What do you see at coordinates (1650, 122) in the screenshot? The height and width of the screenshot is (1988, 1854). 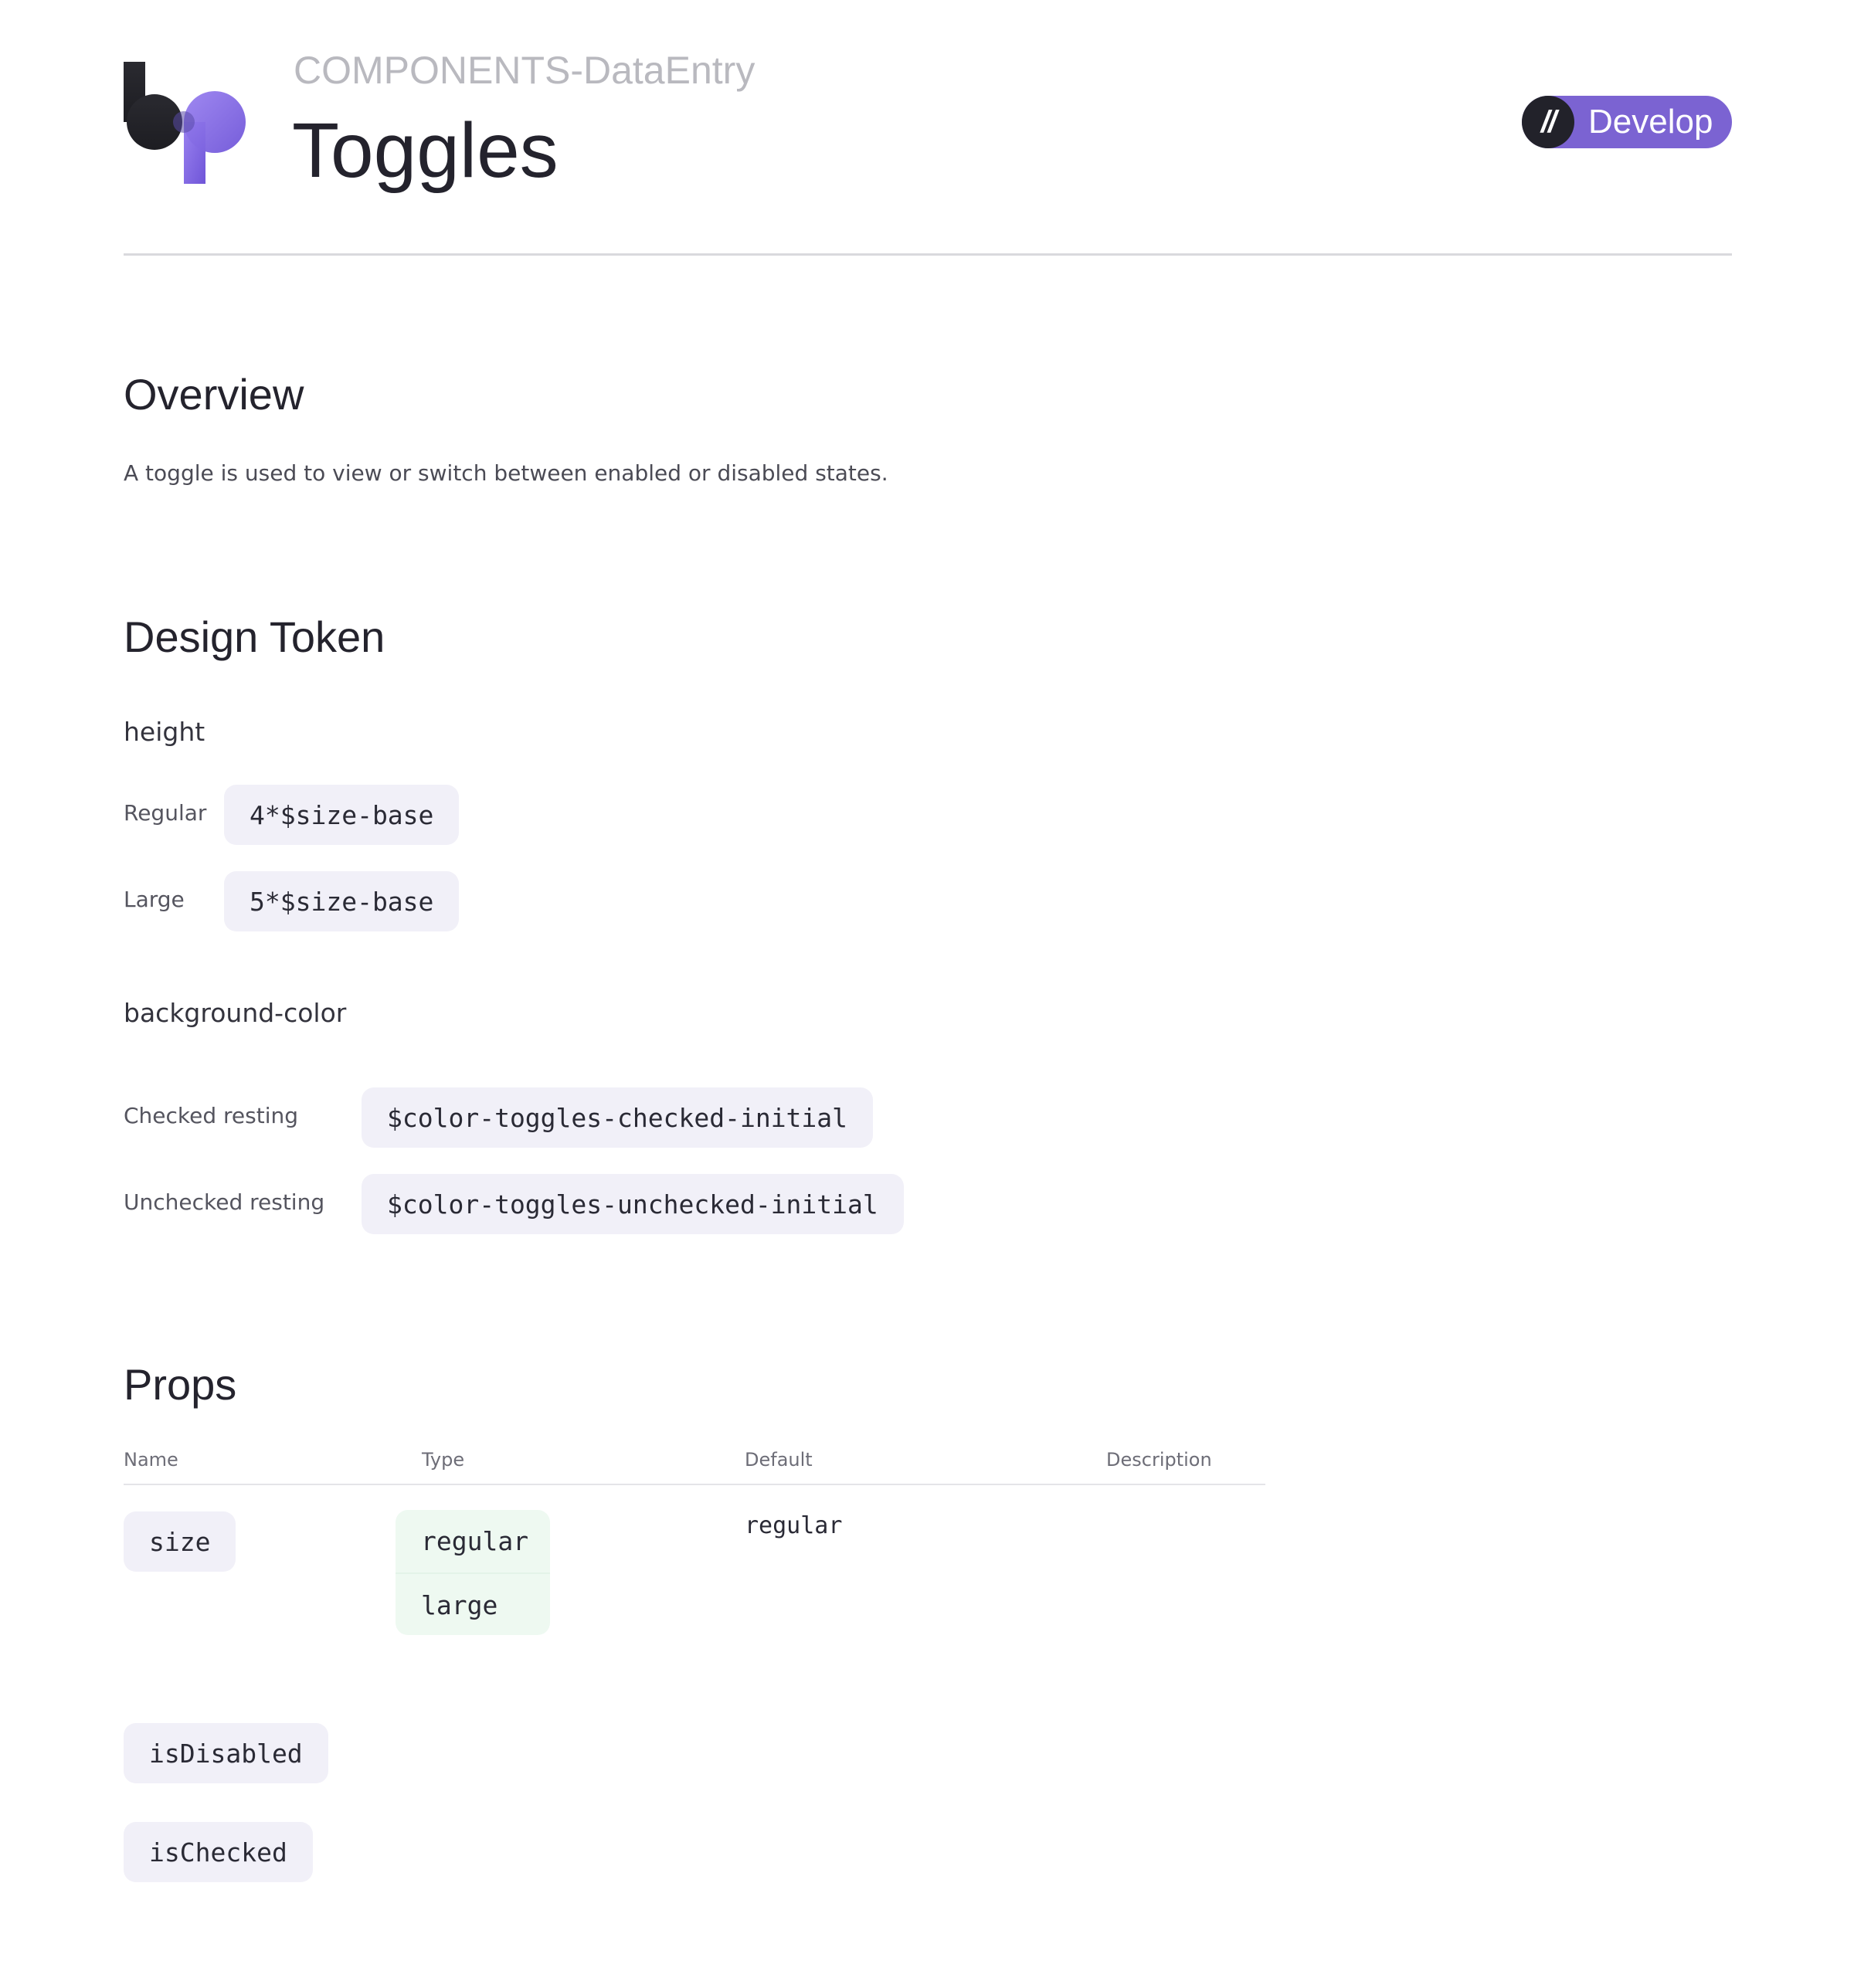 I see `develop-badge-label: Develop` at bounding box center [1650, 122].